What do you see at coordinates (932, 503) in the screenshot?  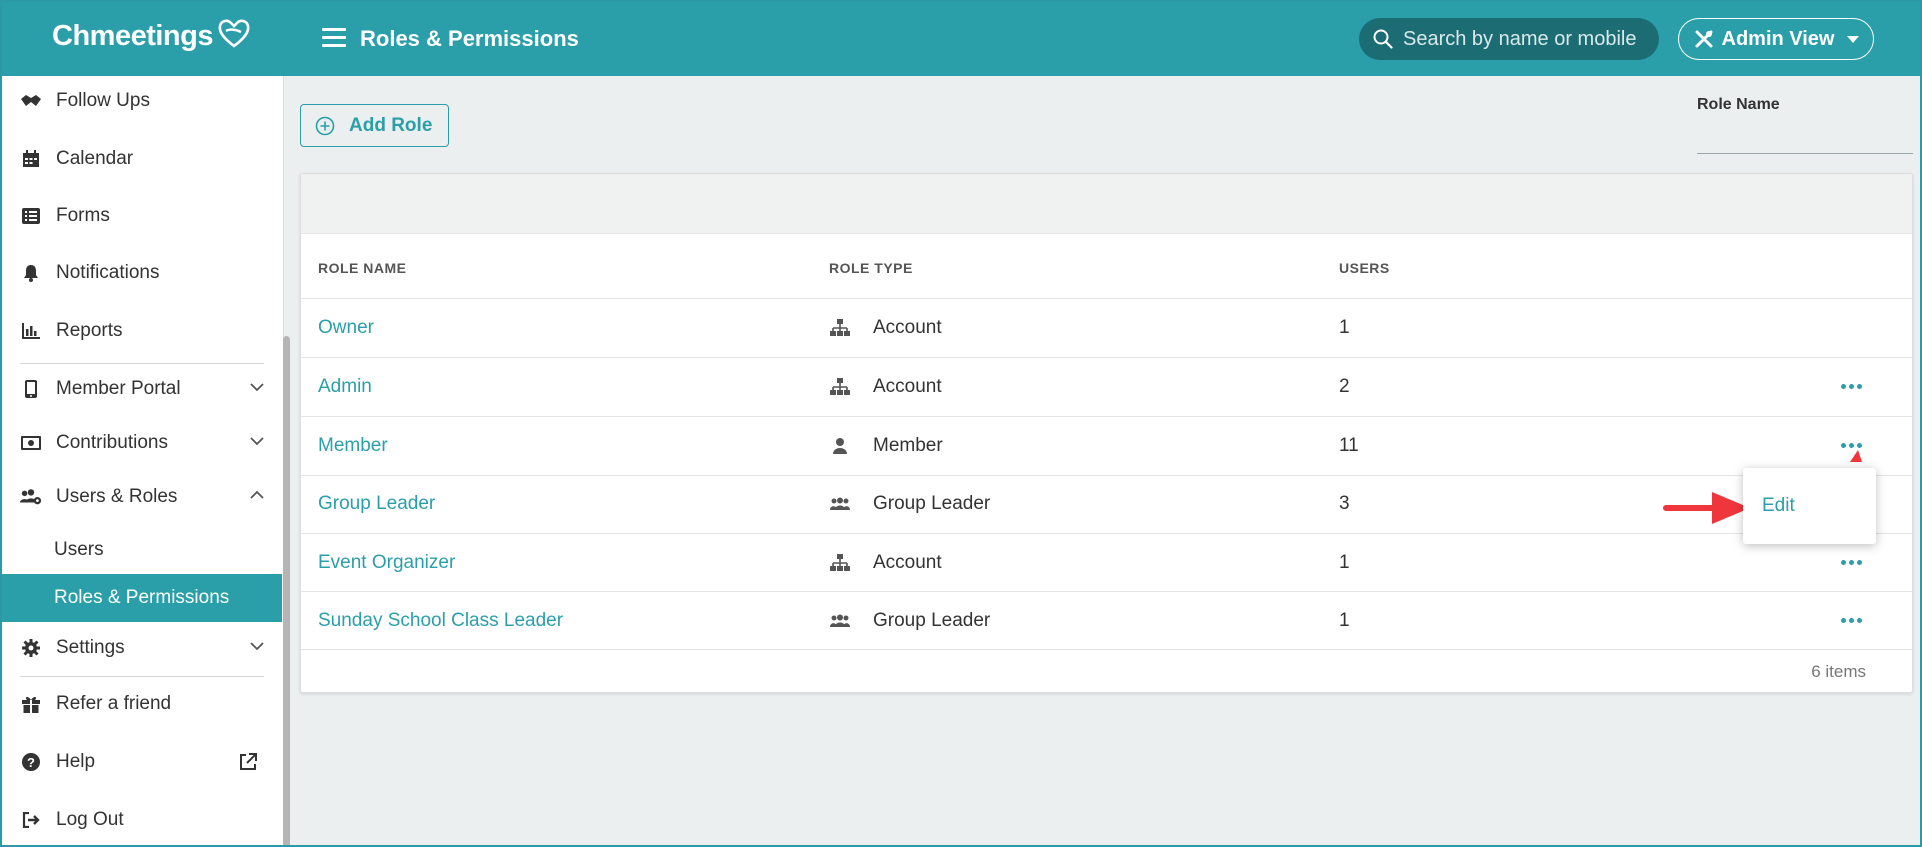 I see `role-type-label: Group Leader` at bounding box center [932, 503].